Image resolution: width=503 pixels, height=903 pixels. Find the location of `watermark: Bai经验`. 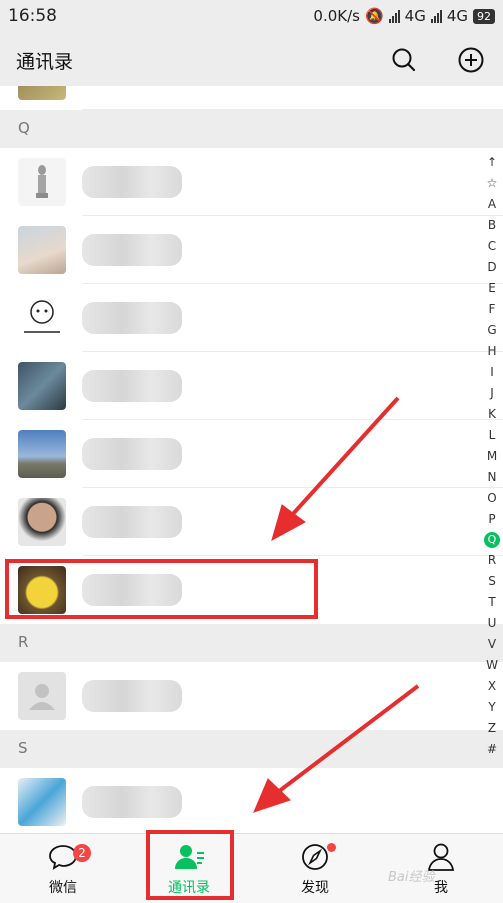

watermark: Bai经验 is located at coordinates (411, 877).